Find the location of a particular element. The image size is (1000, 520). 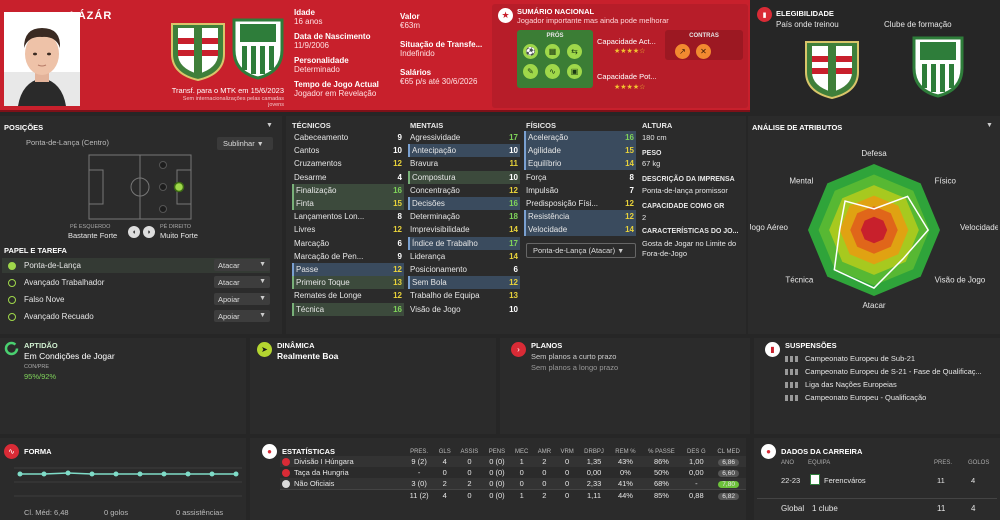

stats-header: AMR is located at coordinates (544, 452).